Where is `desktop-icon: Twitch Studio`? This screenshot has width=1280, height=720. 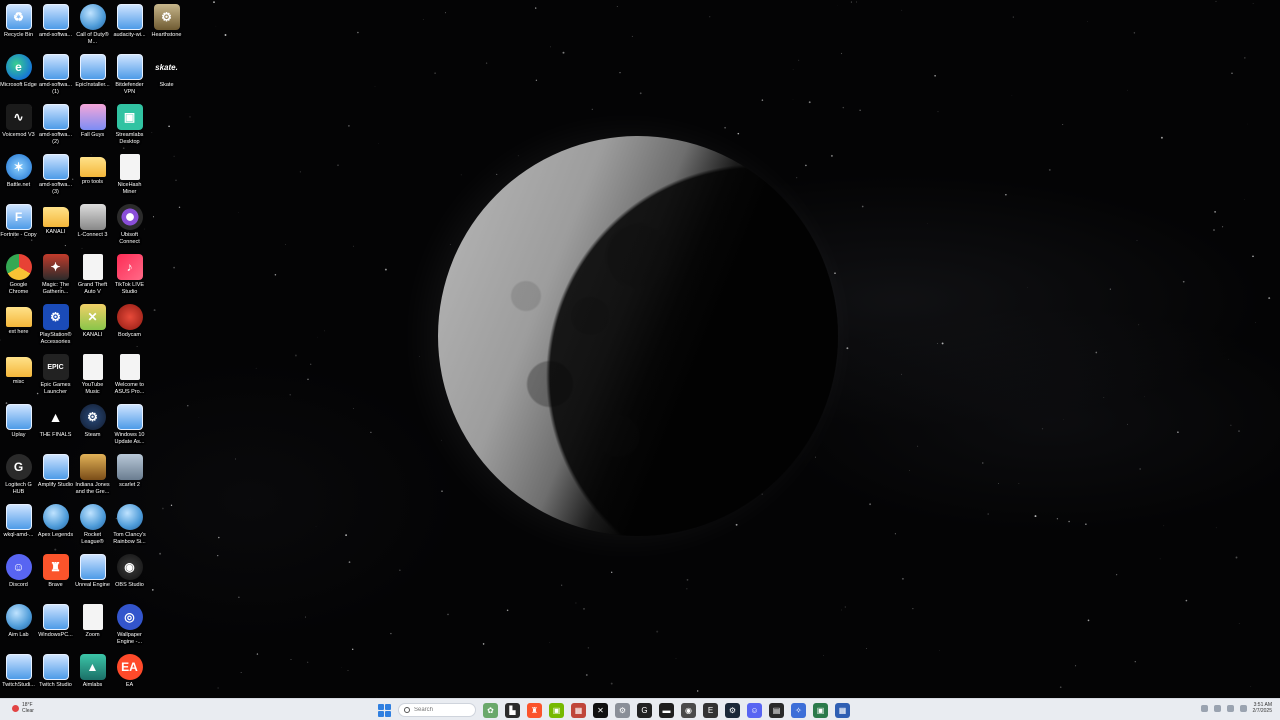
desktop-icon: Twitch Studio is located at coordinates (55, 675).